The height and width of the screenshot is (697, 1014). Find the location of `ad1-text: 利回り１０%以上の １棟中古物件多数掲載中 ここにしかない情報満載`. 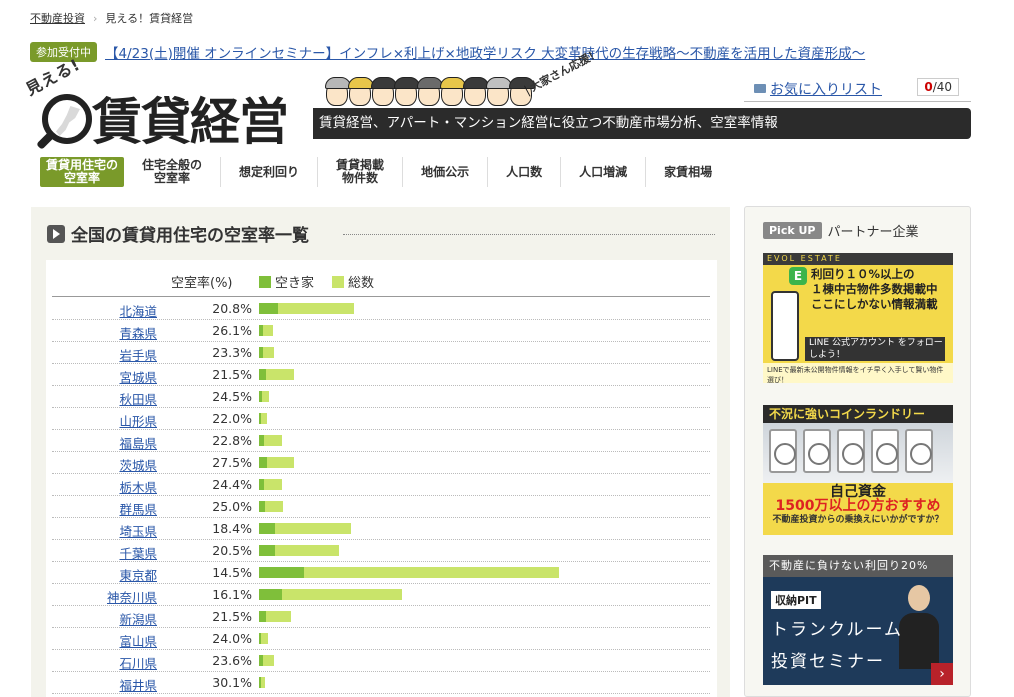

ad1-text: 利回り１０%以上の １棟中古物件多数掲載中 ここにしかない情報満載 is located at coordinates (874, 289).